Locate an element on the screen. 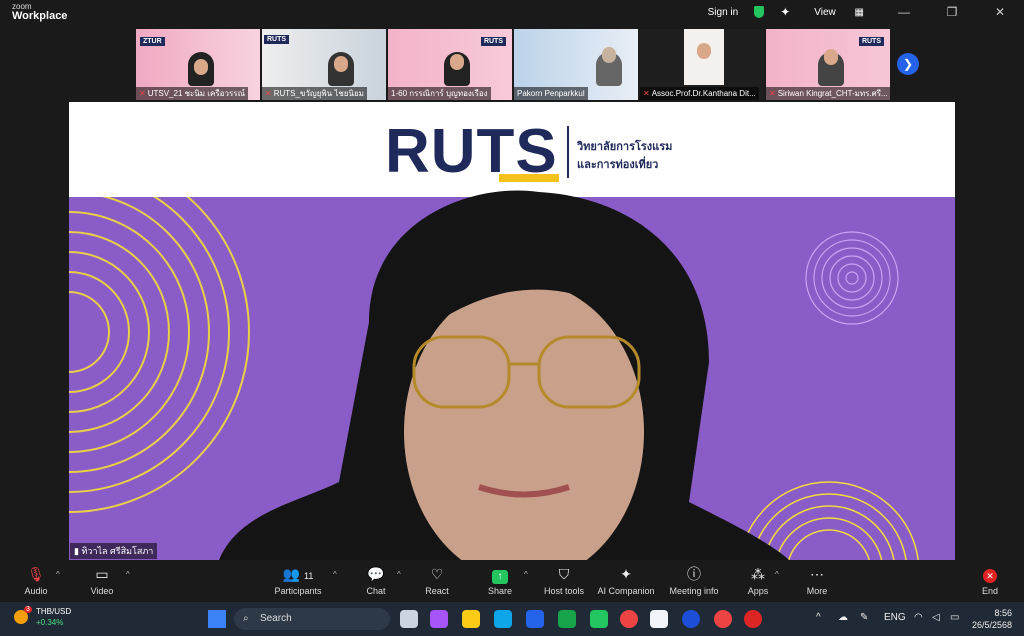  search-icon: ⌕ is located at coordinates (246, 618).